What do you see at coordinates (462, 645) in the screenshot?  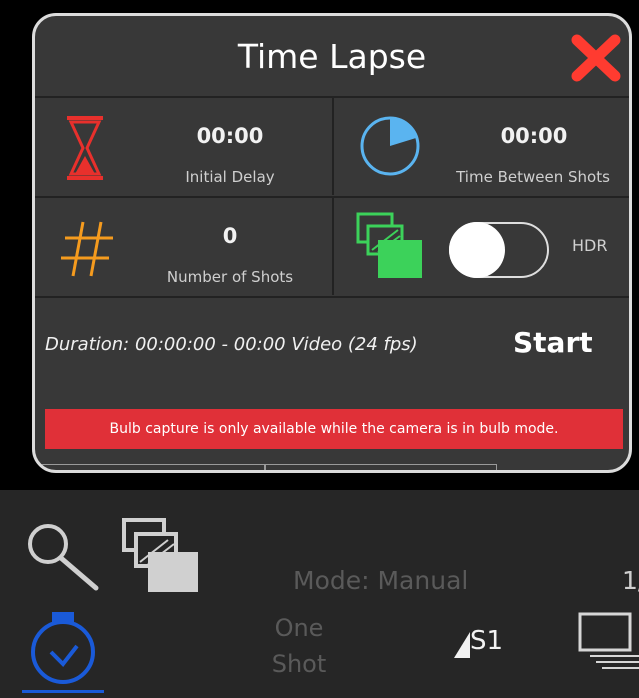 I see `bars-icon` at bounding box center [462, 645].